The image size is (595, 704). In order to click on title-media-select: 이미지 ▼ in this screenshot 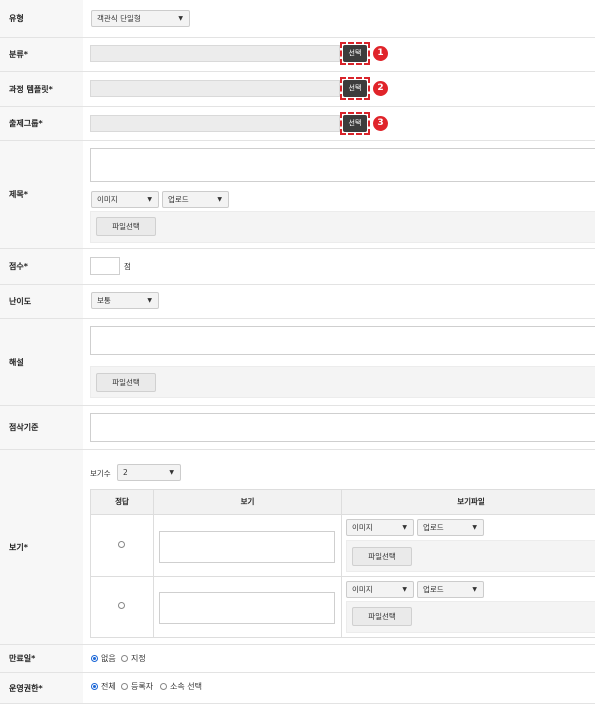, I will do `click(125, 199)`.